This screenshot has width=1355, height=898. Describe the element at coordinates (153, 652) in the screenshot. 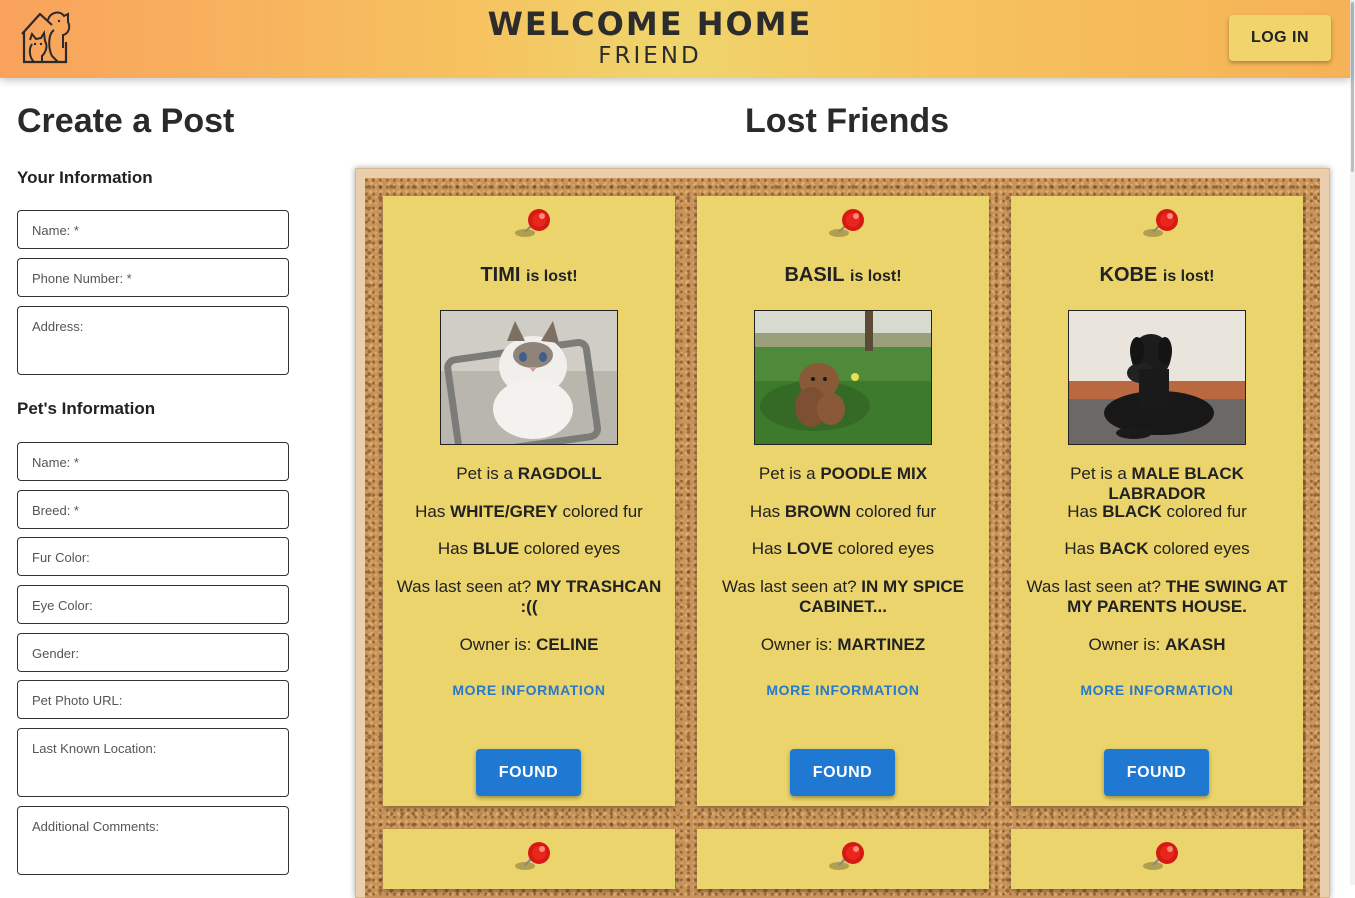

I see `gender-field: Gender:` at that location.